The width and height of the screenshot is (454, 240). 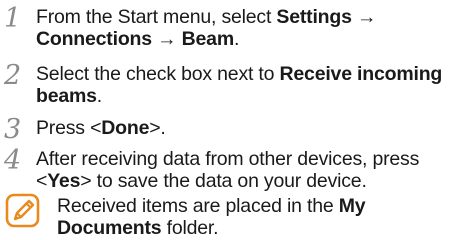 What do you see at coordinates (94, 39) in the screenshot?
I see `bold-term: Connections` at bounding box center [94, 39].